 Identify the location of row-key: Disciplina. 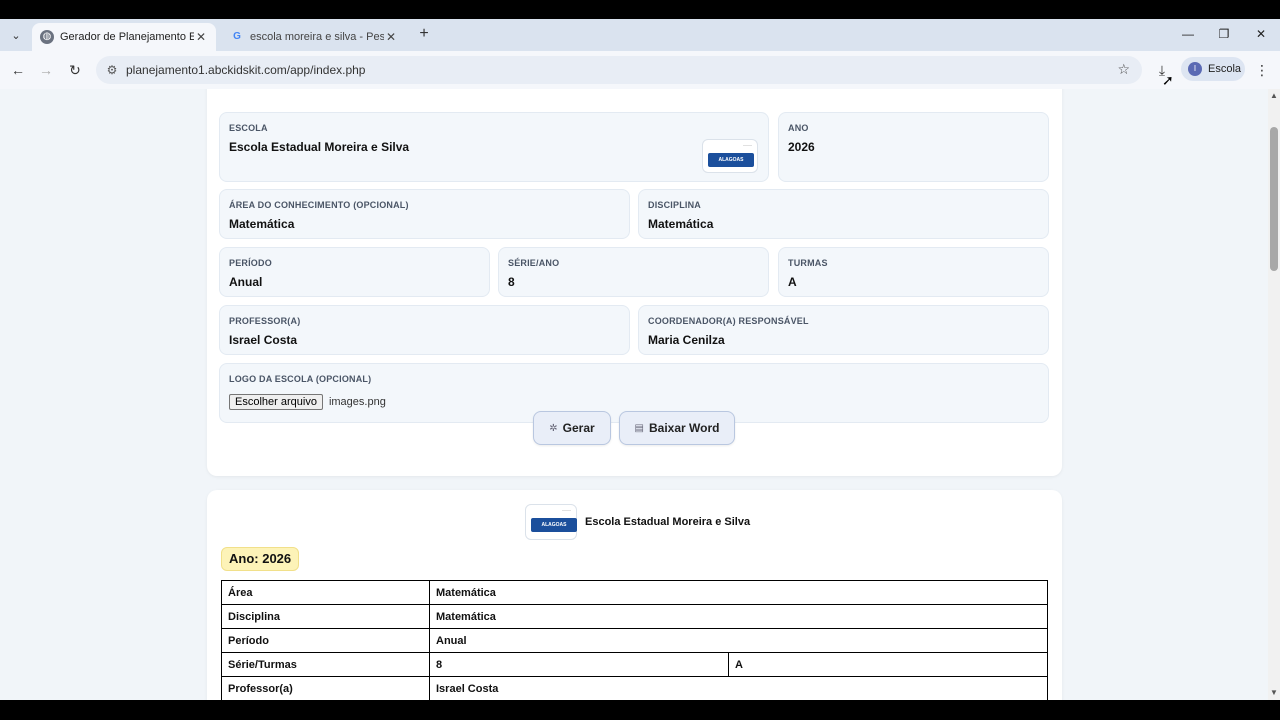
(325, 616).